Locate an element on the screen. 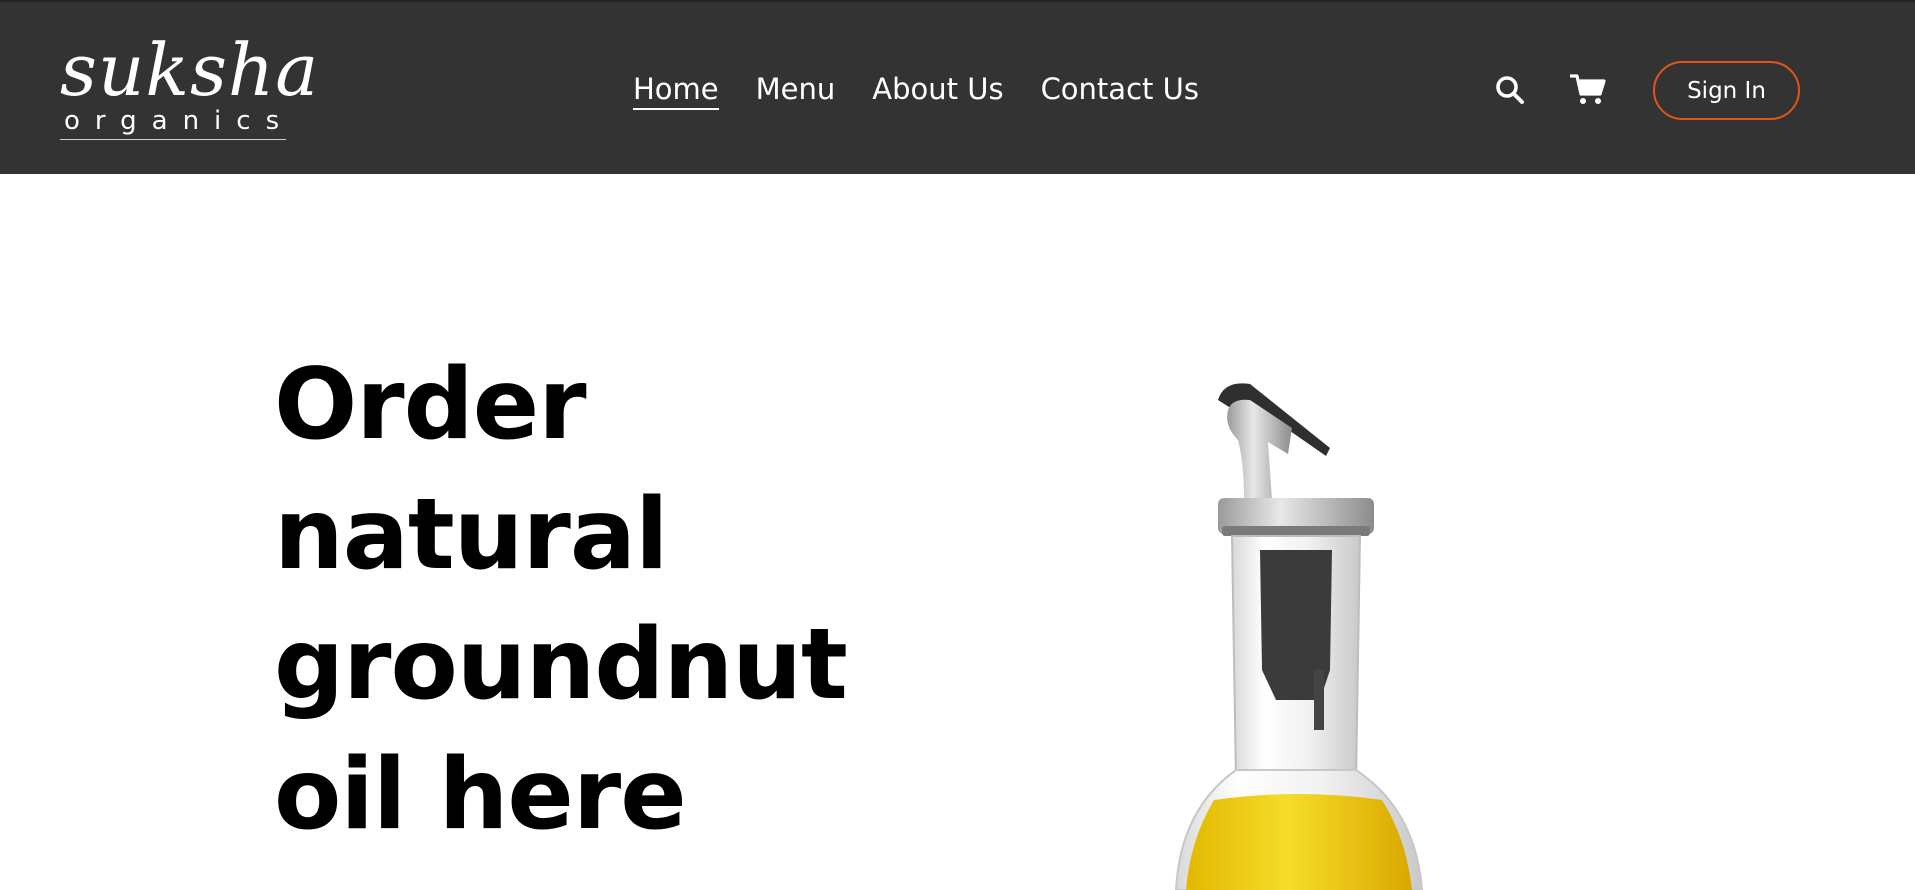 The image size is (1915, 890). search-button is located at coordinates (1510, 90).